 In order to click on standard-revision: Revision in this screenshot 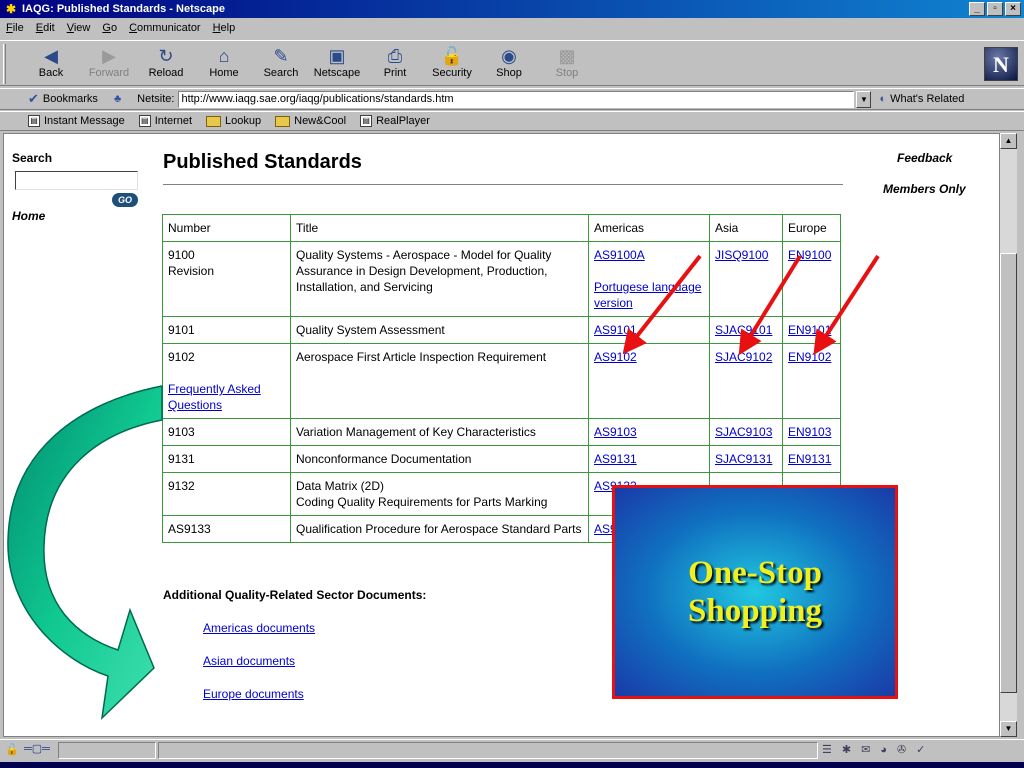, I will do `click(191, 271)`.